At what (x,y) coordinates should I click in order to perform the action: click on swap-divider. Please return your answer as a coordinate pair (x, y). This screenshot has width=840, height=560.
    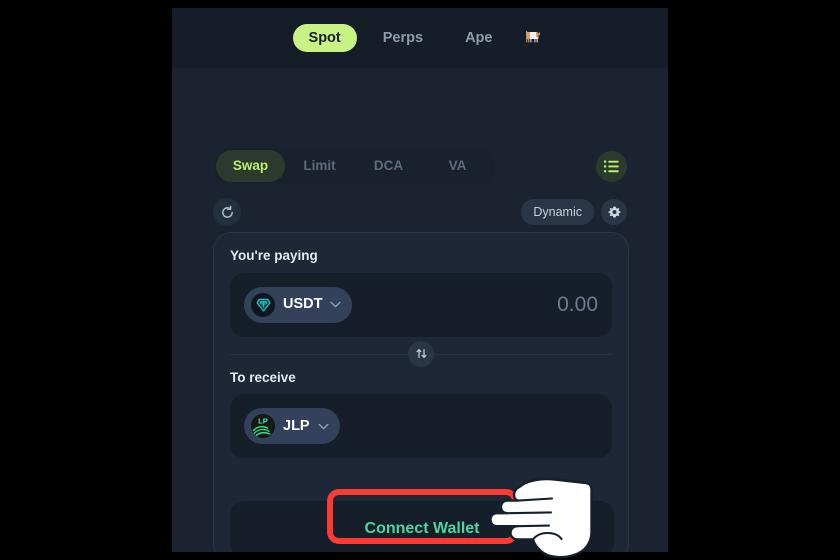
    Looking at the image, I should click on (421, 354).